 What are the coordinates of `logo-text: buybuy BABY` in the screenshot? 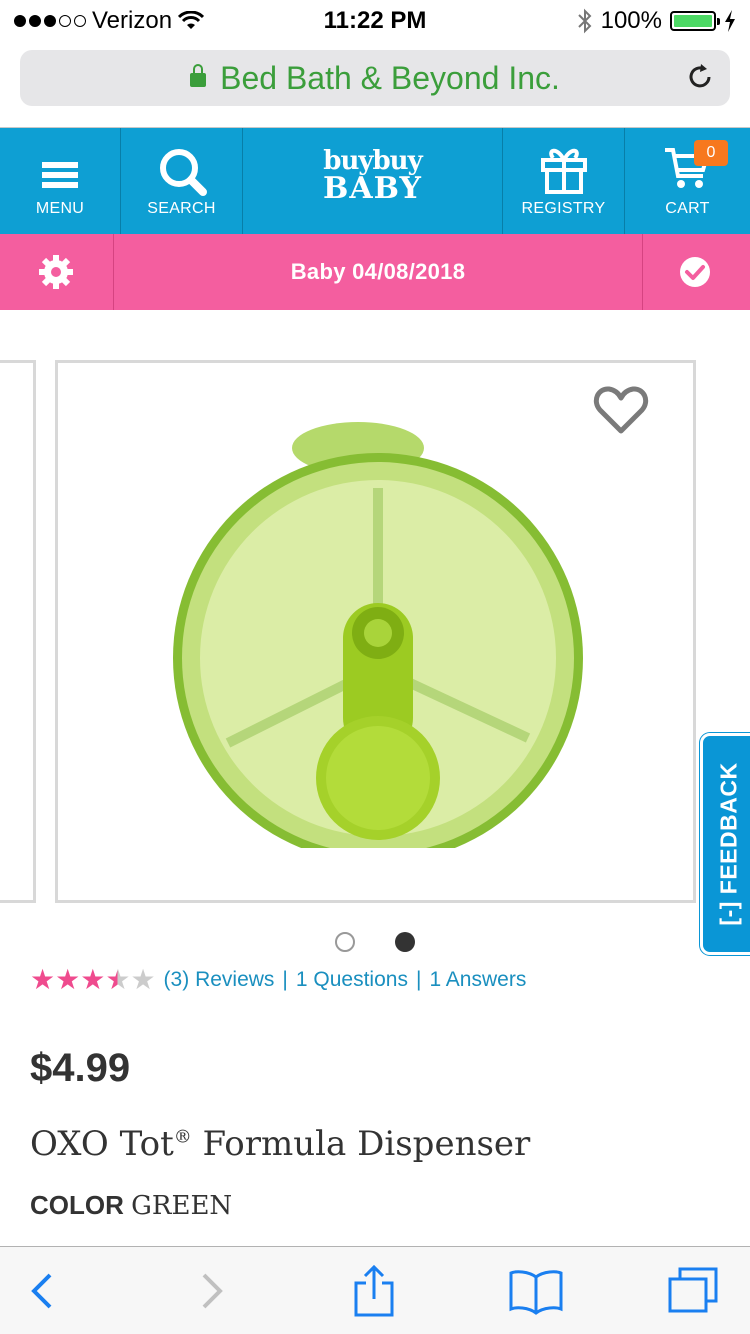 It's located at (372, 176).